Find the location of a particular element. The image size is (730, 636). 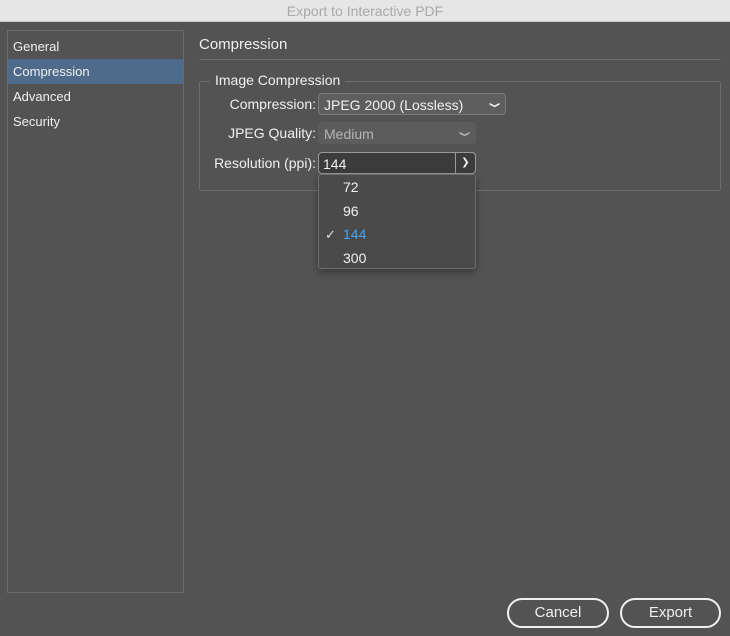

window-title: Export to Interactive PDF is located at coordinates (365, 11).